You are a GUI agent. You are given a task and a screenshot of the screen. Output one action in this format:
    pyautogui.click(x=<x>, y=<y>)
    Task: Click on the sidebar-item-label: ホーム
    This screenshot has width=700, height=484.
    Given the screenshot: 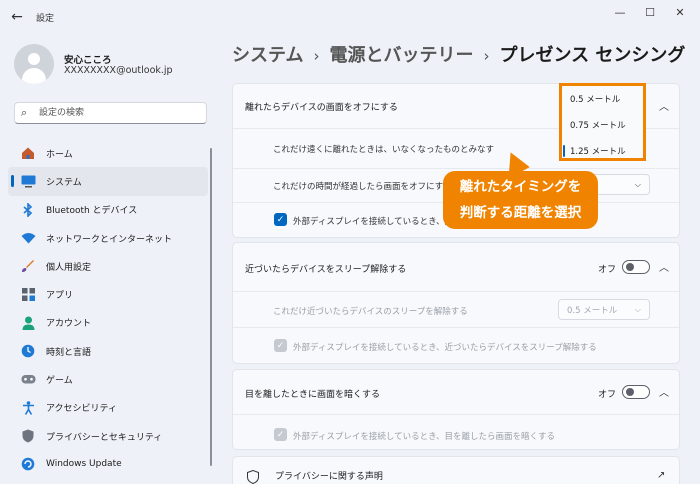 What is the action you would take?
    pyautogui.click(x=59, y=154)
    